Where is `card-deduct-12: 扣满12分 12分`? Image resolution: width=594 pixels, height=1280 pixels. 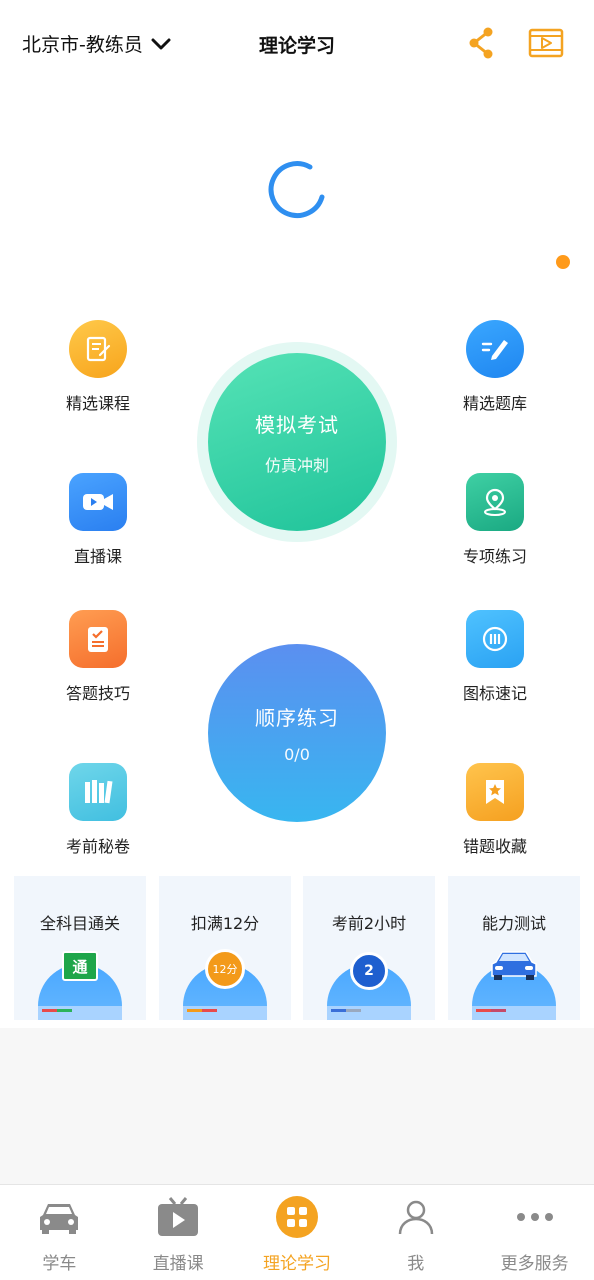 card-deduct-12: 扣满12分 12分 is located at coordinates (225, 948).